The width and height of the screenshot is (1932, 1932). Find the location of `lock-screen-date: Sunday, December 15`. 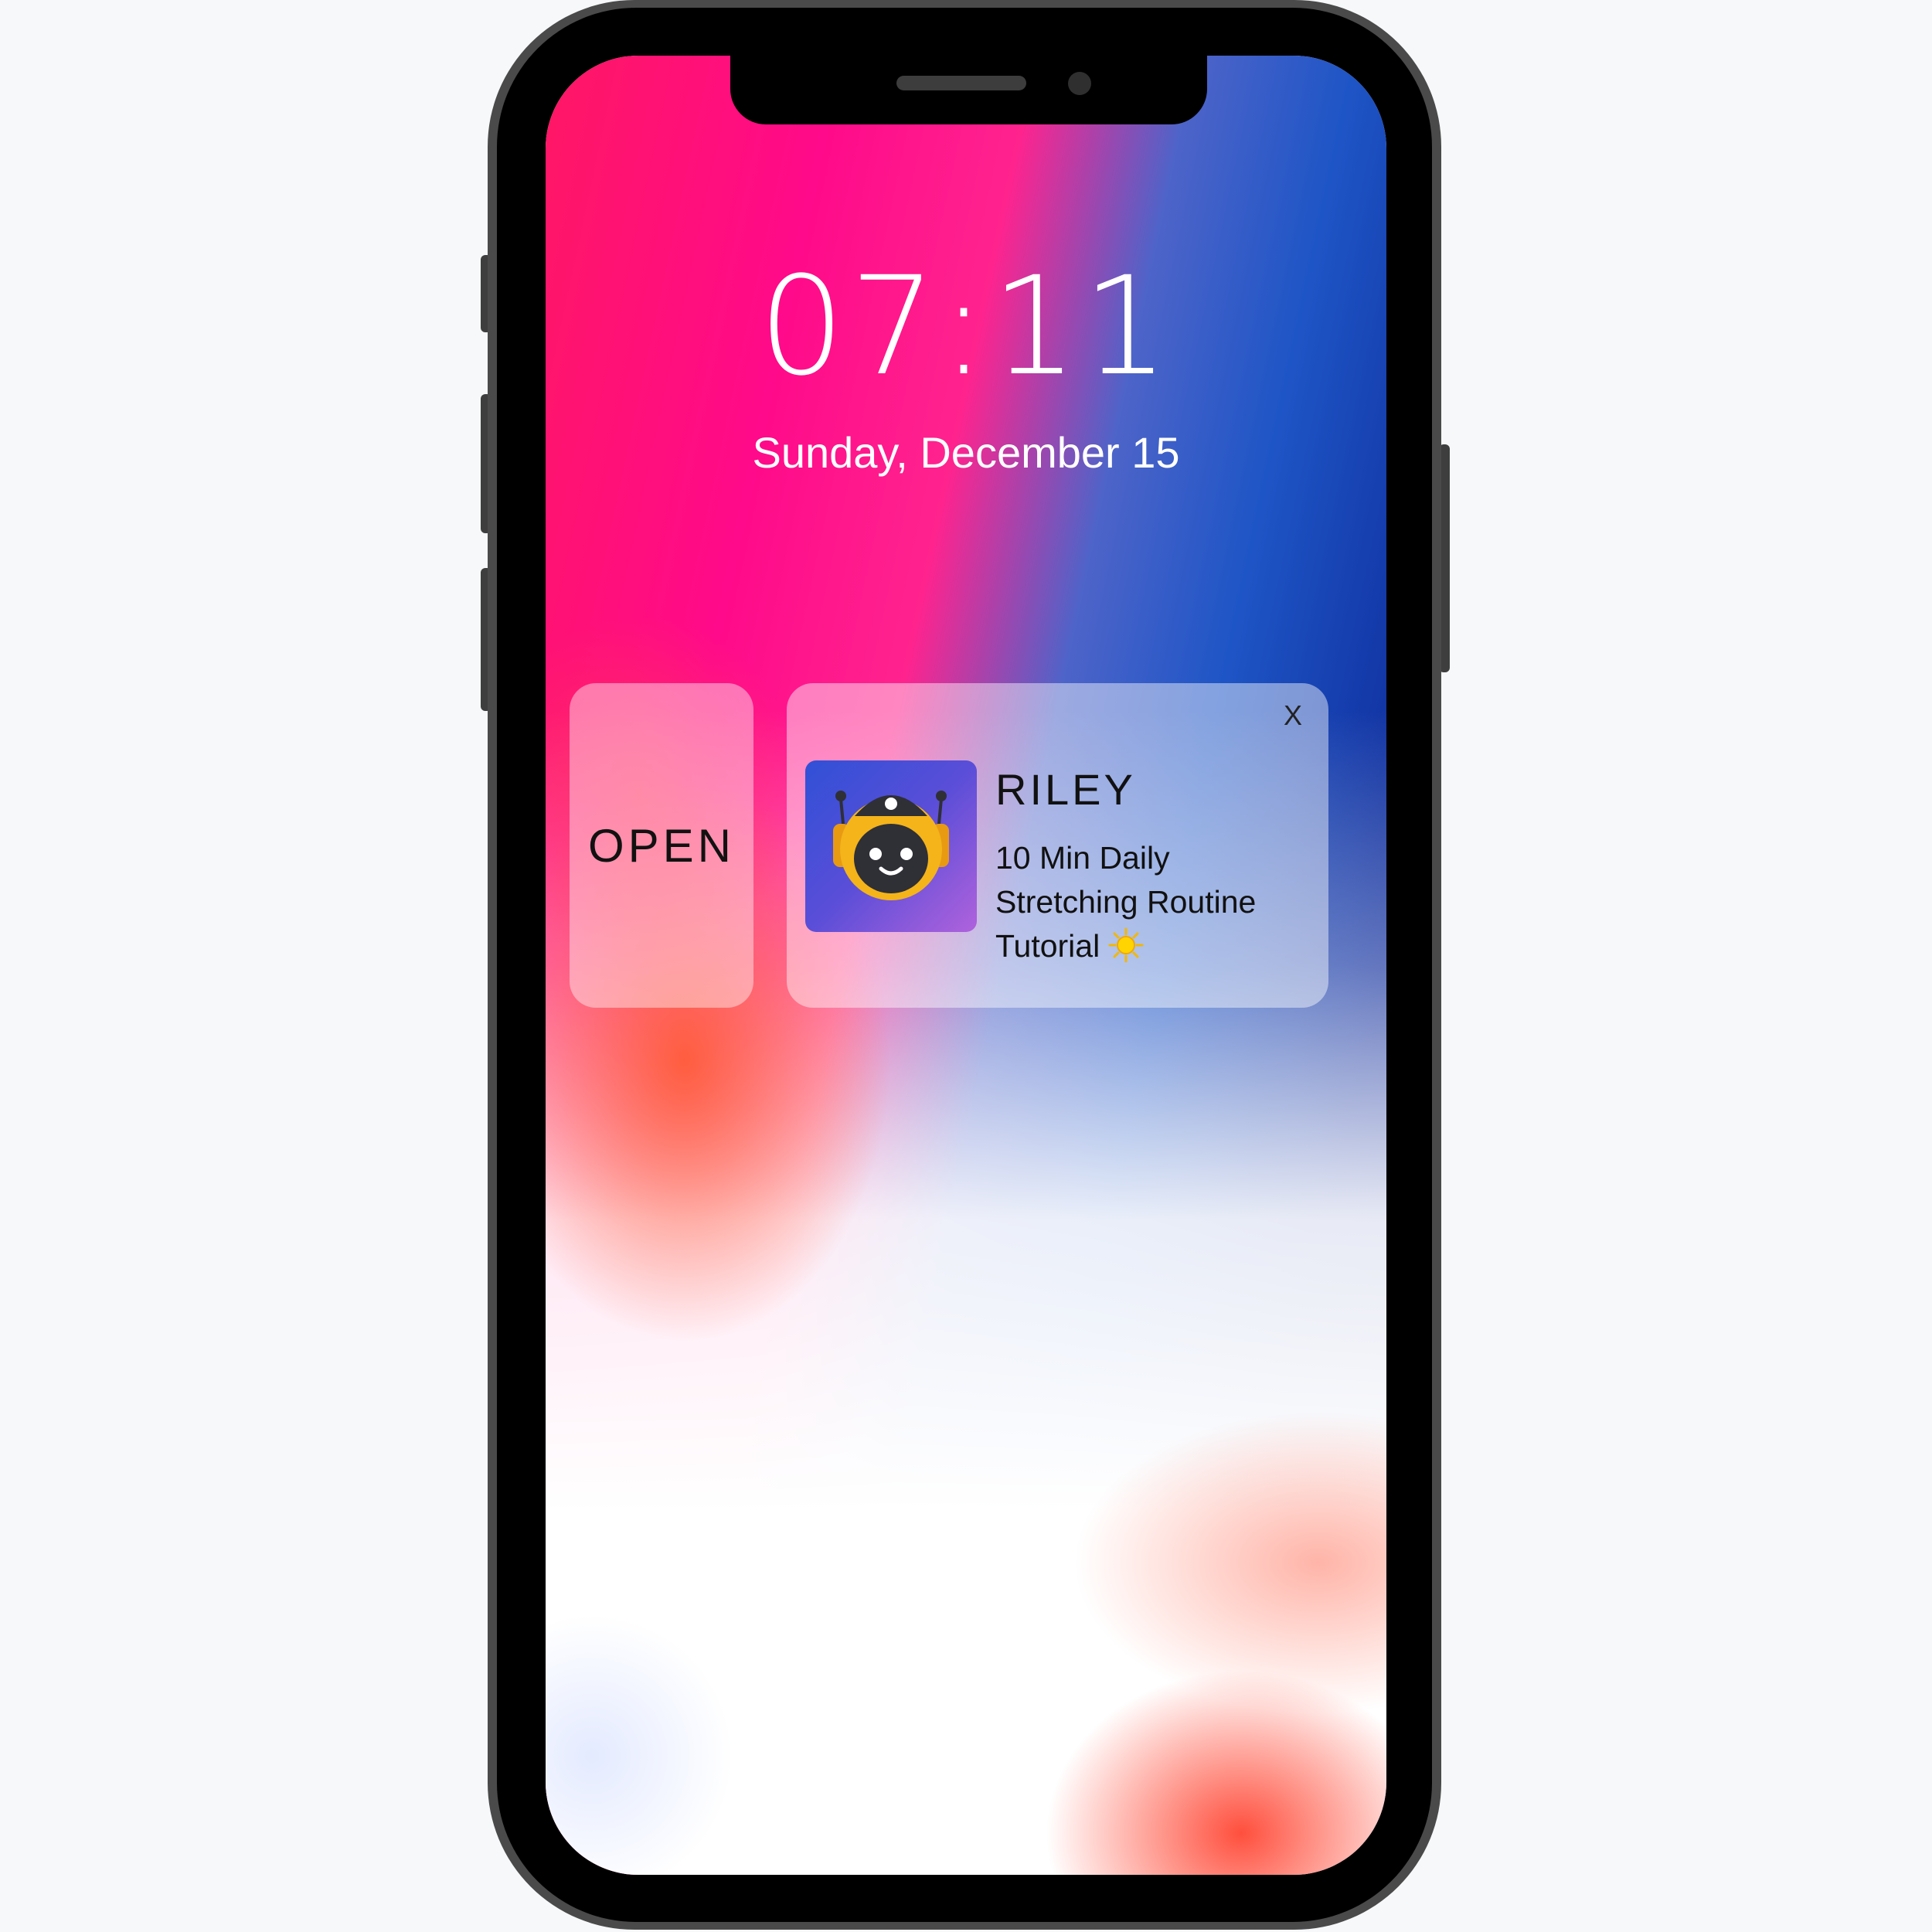

lock-screen-date: Sunday, December 15 is located at coordinates (966, 453).